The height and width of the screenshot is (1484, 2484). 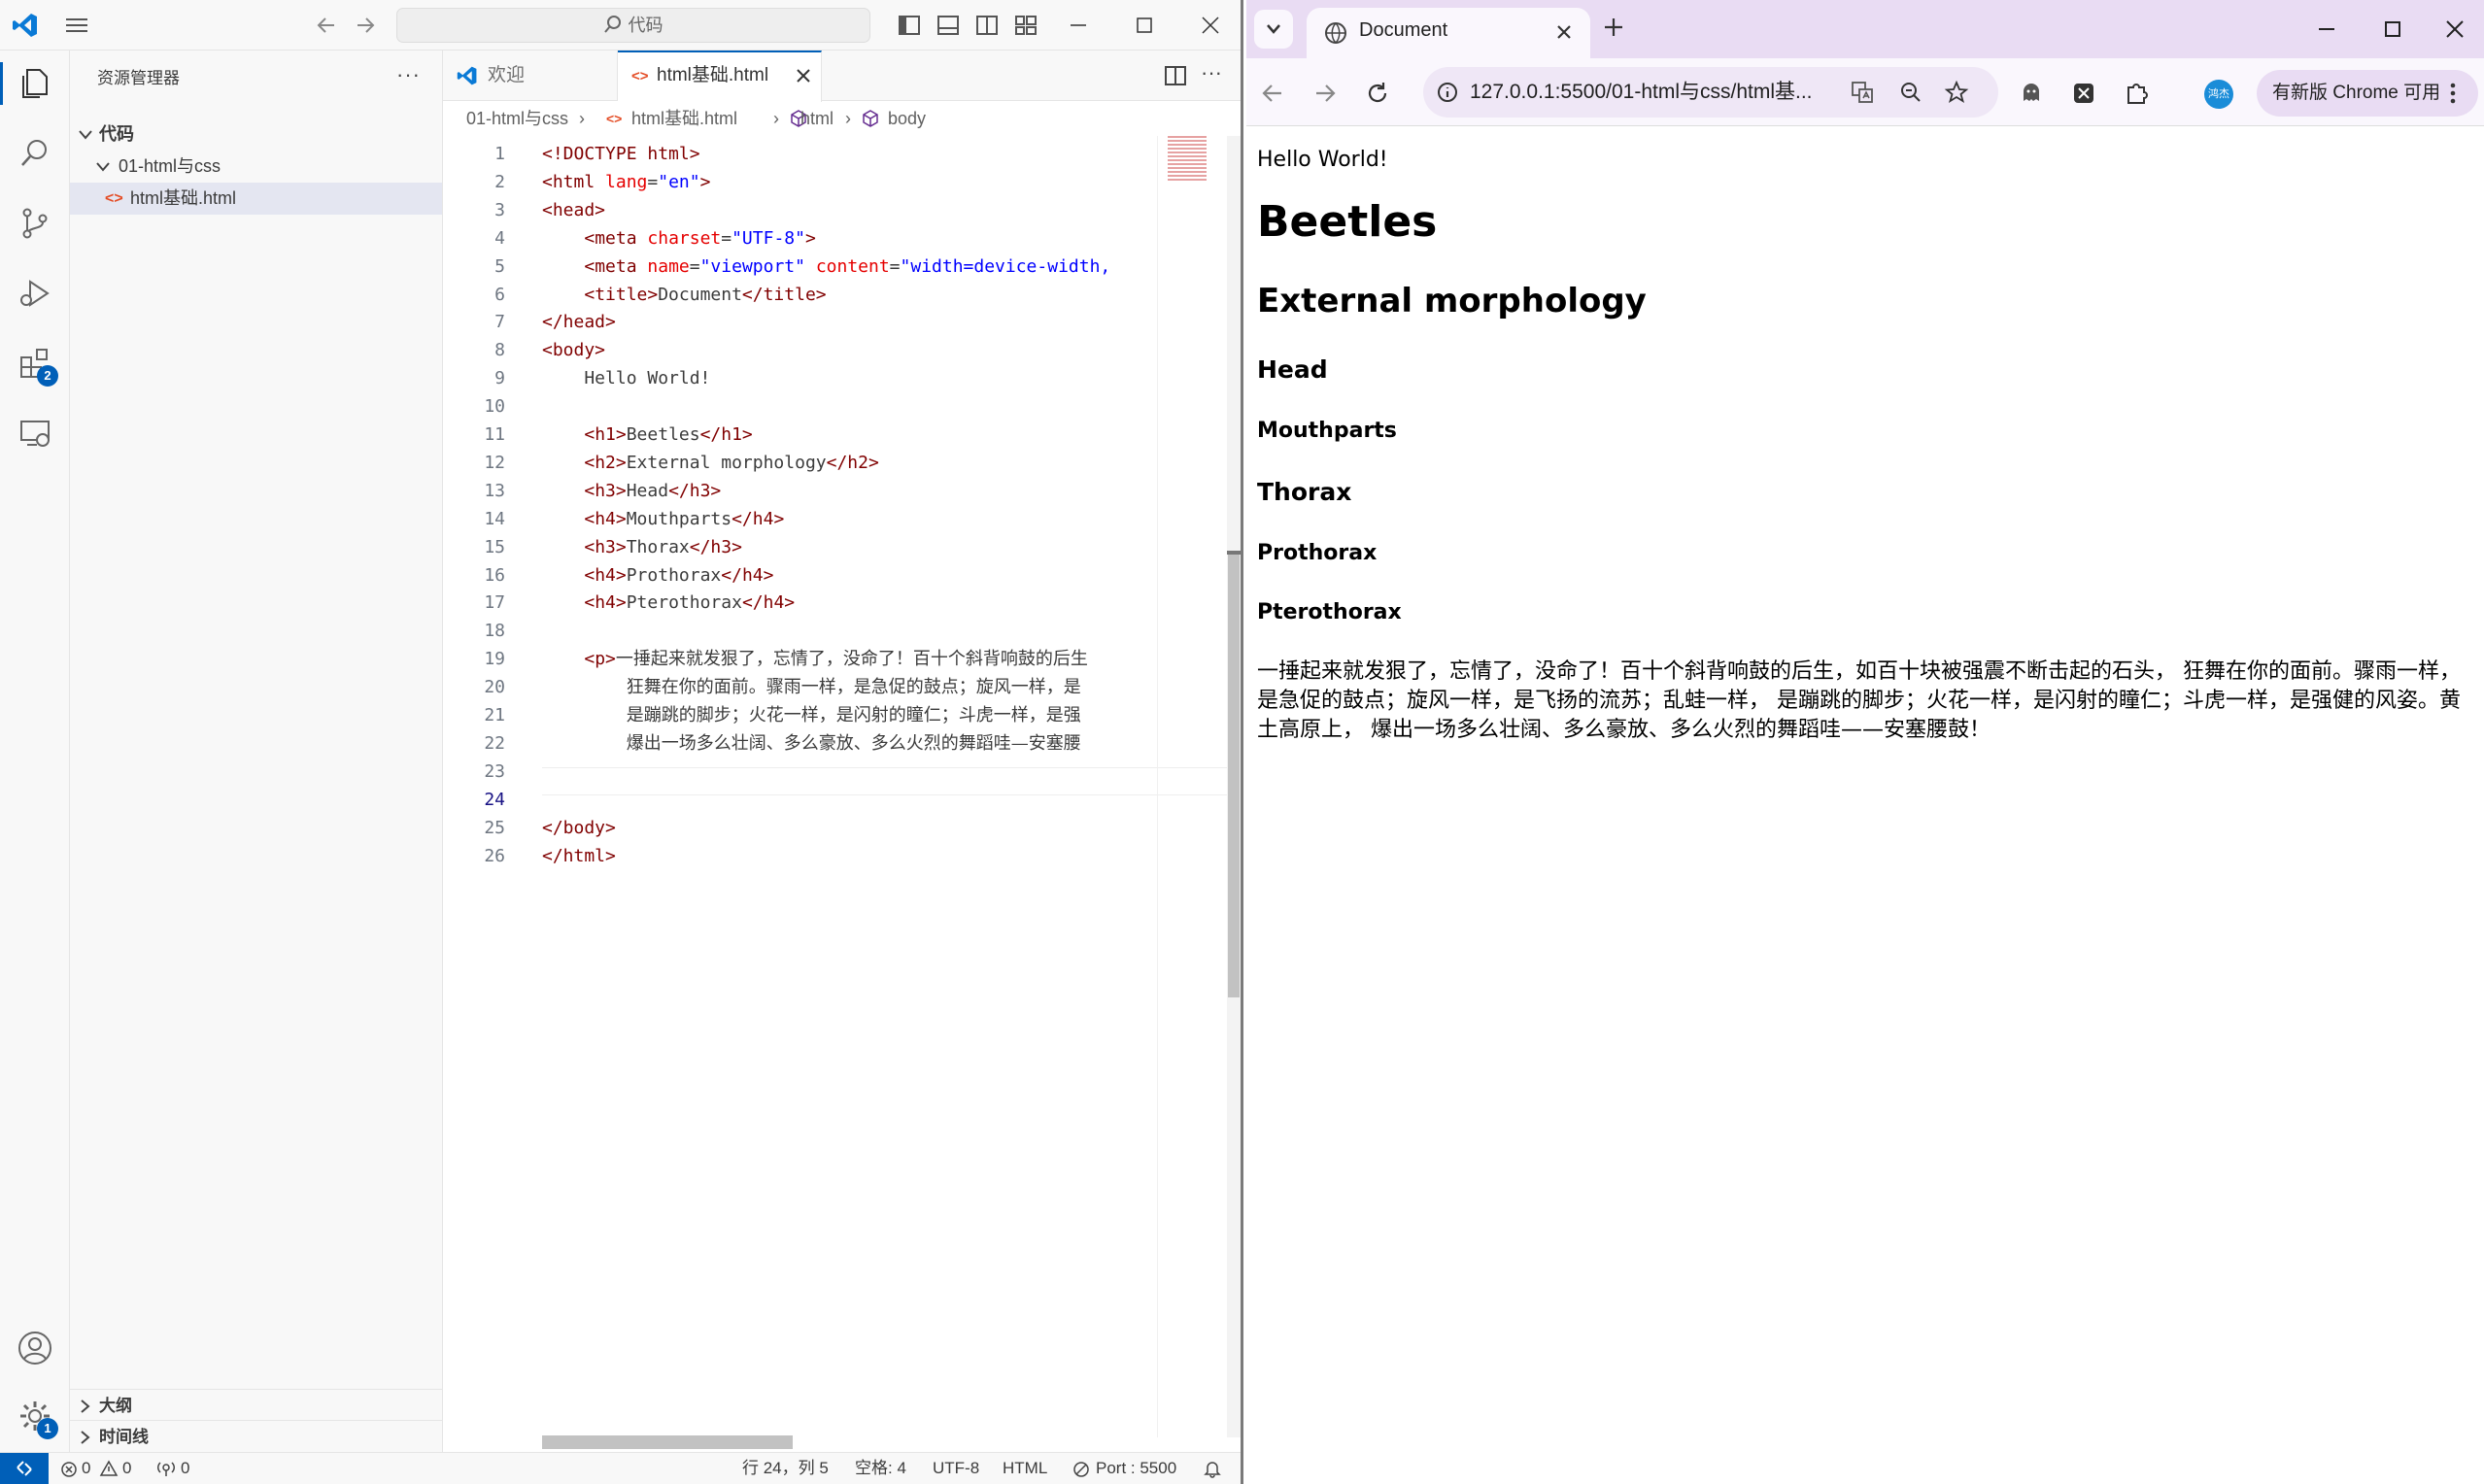 I want to click on page-h4-prothorax: Prothorax, so click(x=1317, y=553).